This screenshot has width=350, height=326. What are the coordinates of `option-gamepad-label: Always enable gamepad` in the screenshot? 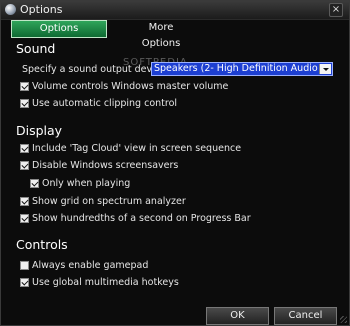 It's located at (90, 265).